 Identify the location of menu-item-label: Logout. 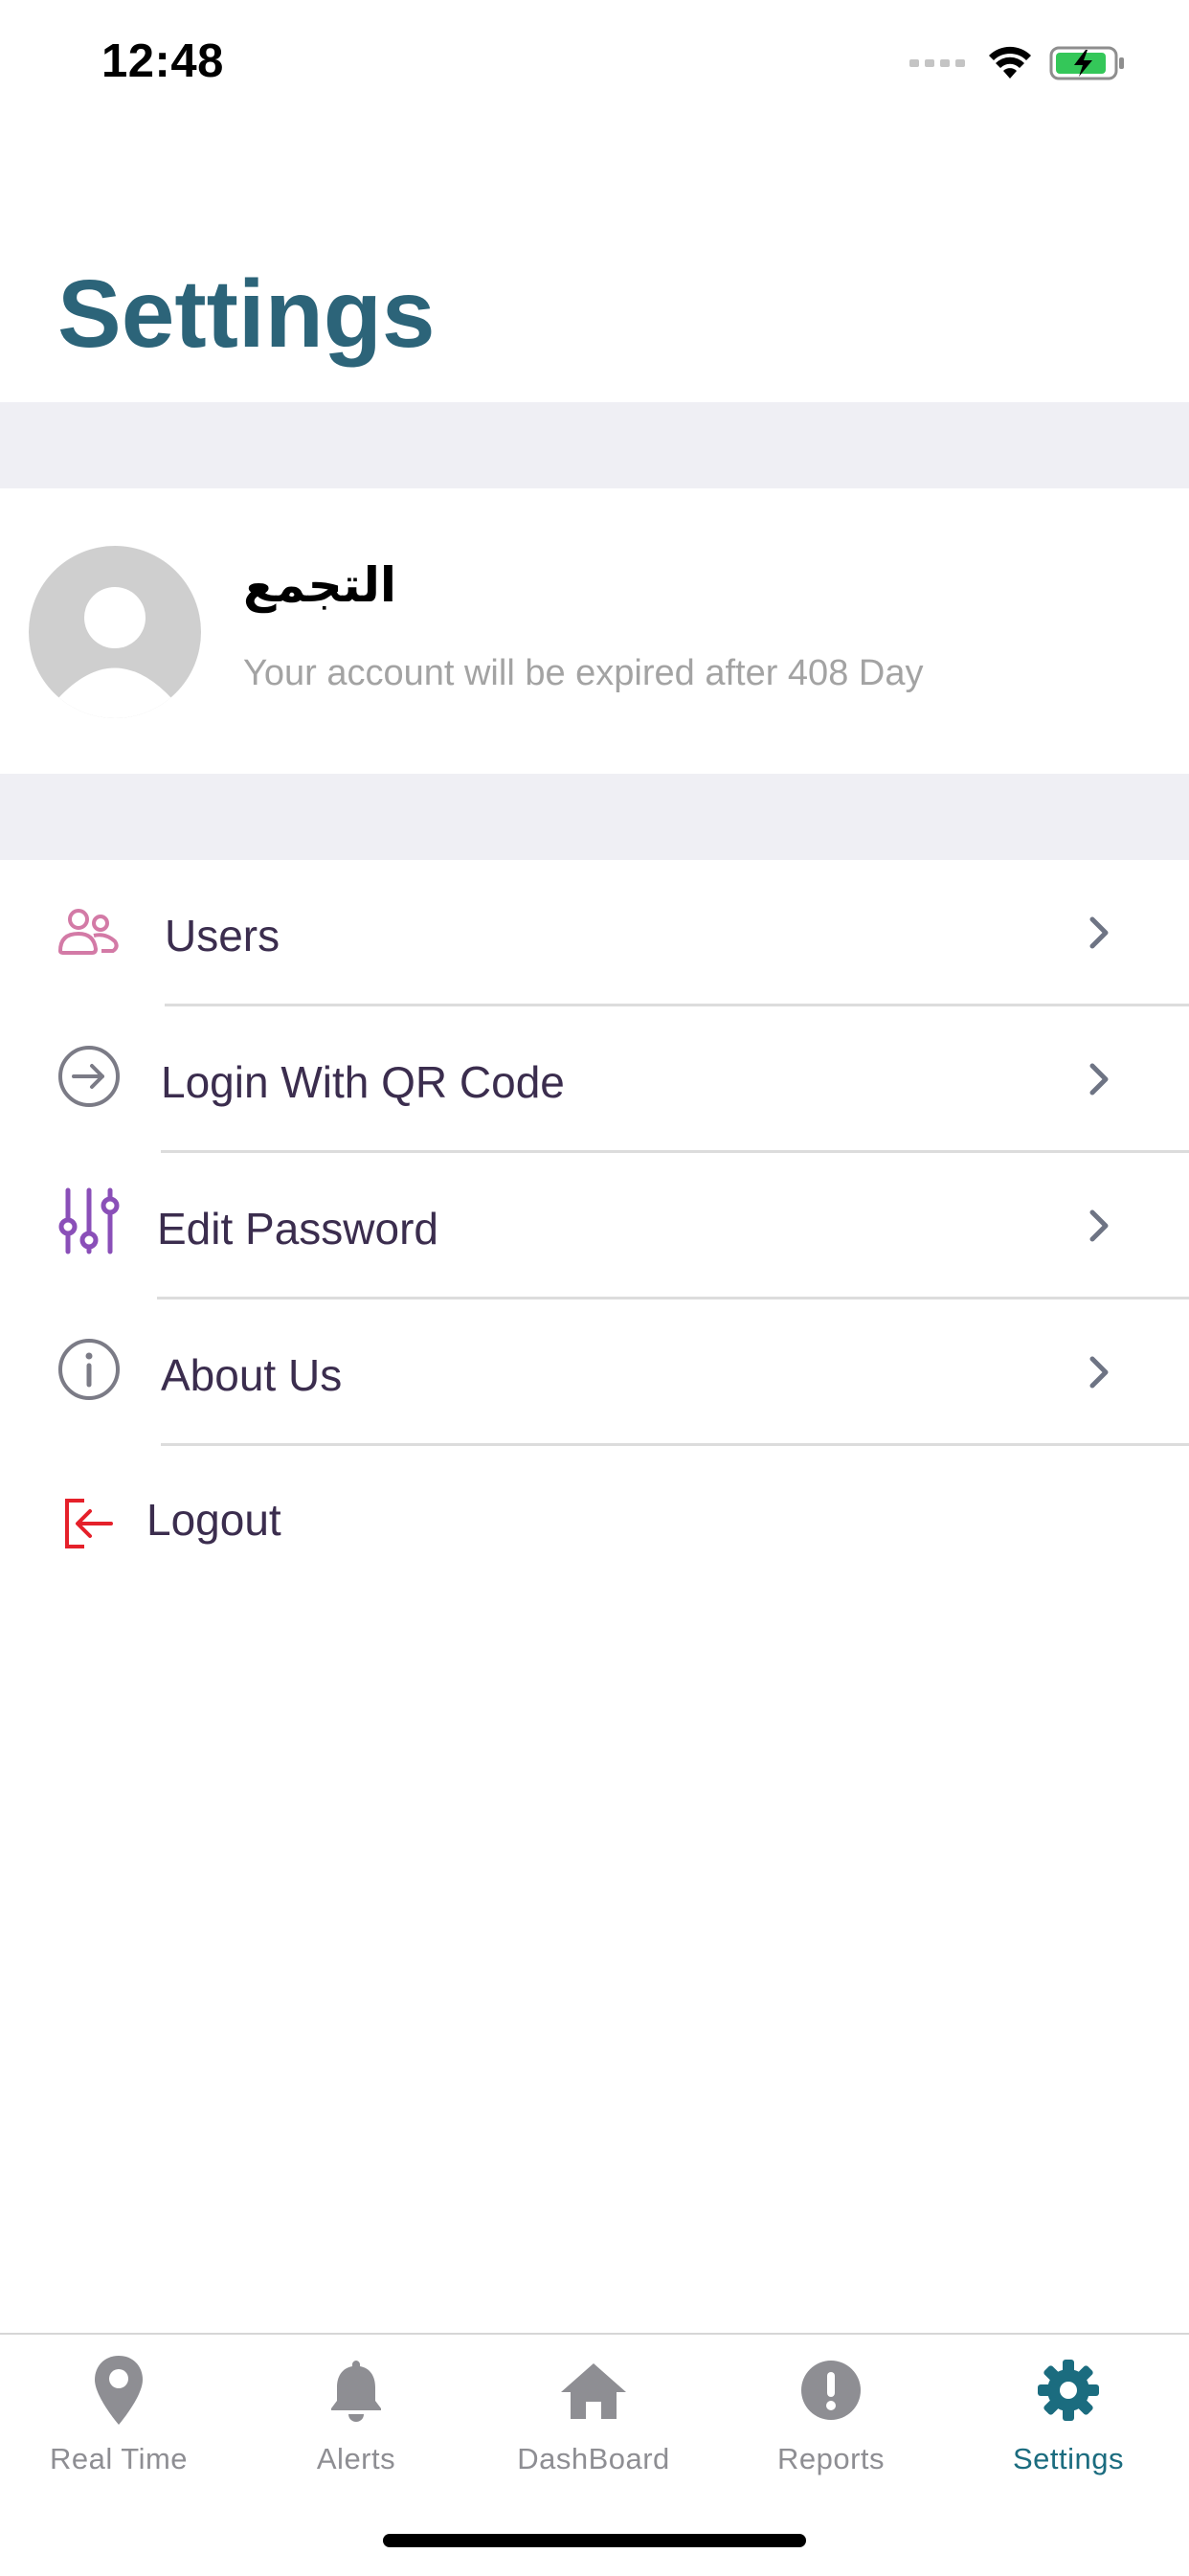
(213, 1520).